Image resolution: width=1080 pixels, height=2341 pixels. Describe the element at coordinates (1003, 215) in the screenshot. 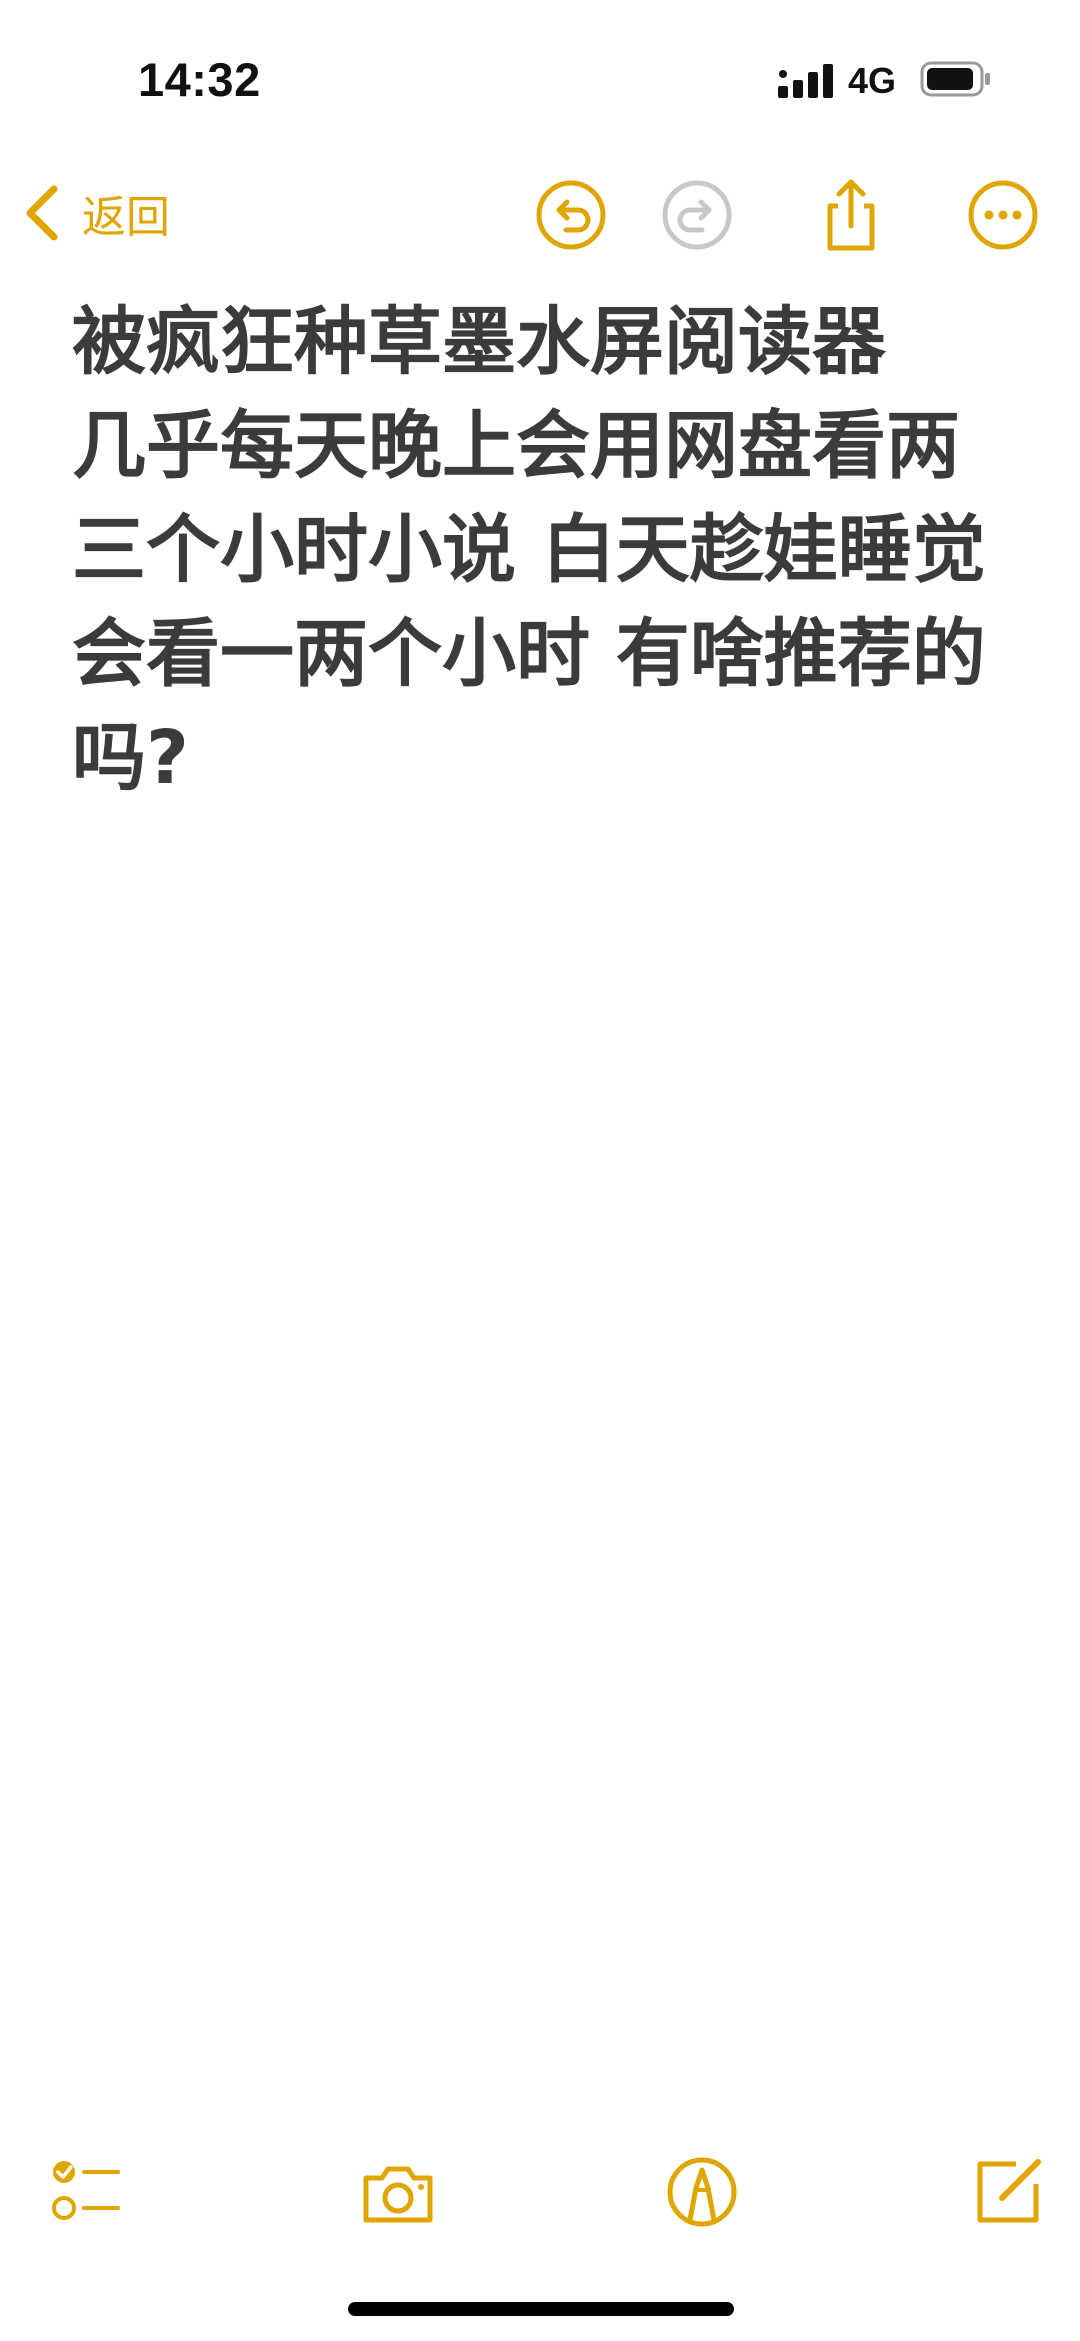

I see `more-icon` at that location.